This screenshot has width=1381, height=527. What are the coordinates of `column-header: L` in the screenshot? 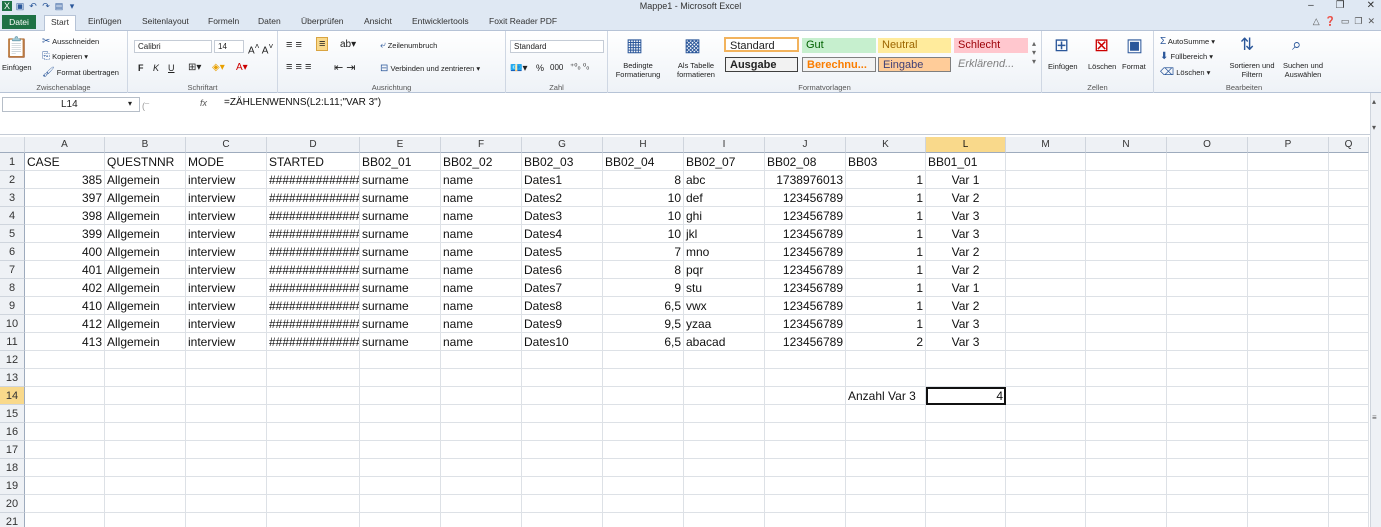 It's located at (966, 145).